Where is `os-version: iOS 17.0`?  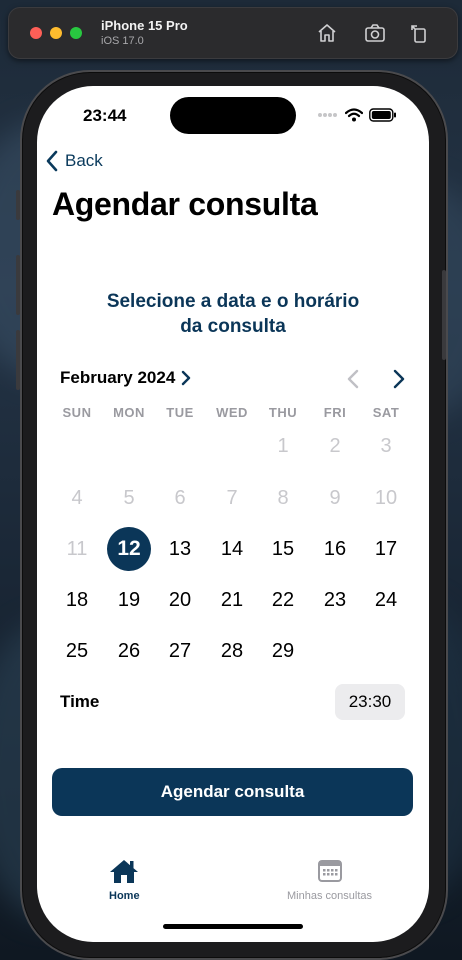 os-version: iOS 17.0 is located at coordinates (122, 41).